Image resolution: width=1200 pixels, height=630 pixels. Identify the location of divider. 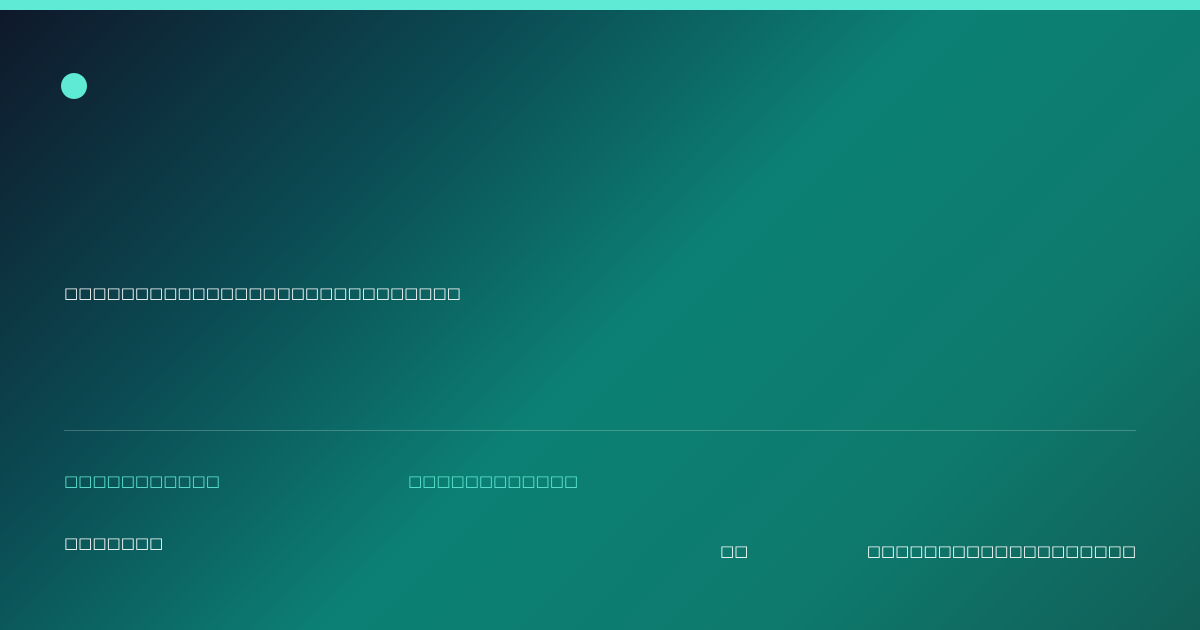
(600, 430).